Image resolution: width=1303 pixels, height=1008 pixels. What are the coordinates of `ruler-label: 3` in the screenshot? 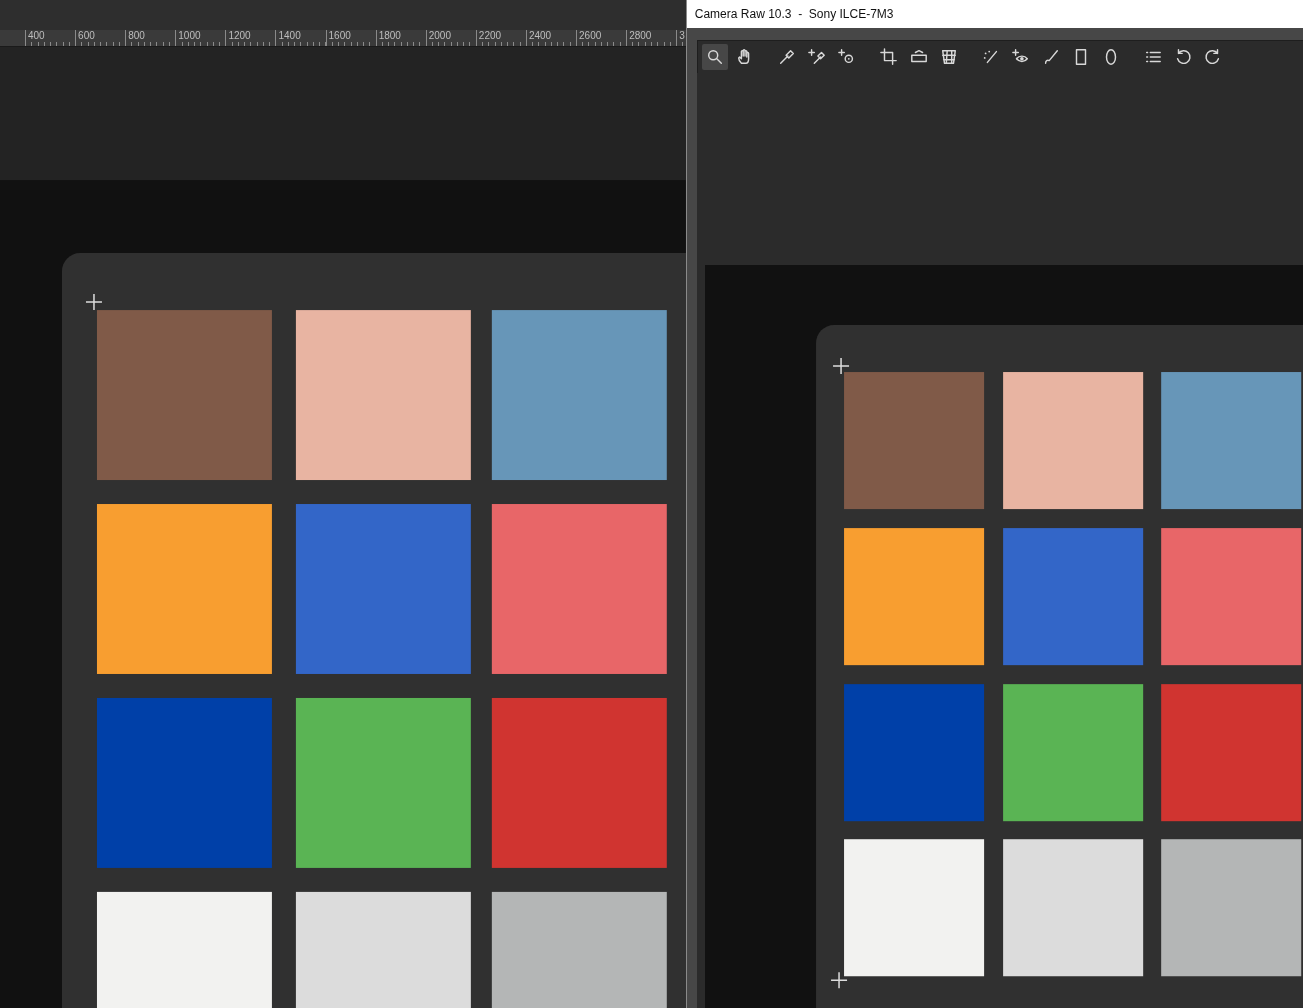 It's located at (681, 38).